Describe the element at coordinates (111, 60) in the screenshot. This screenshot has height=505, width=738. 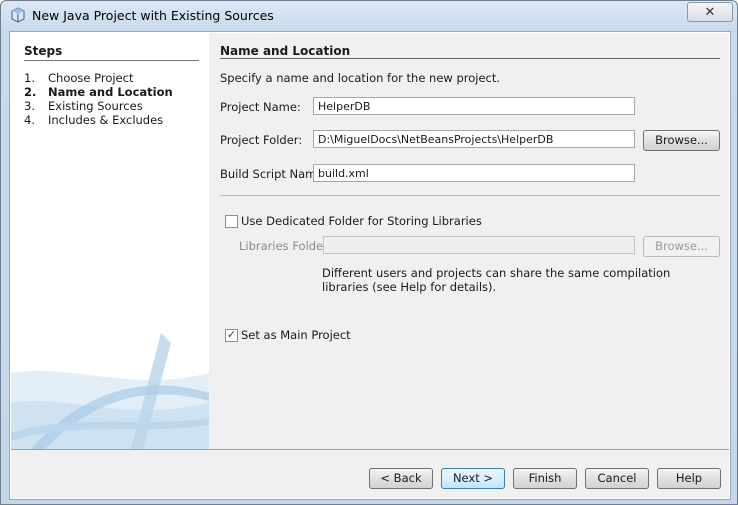
I see `steps-divider` at that location.